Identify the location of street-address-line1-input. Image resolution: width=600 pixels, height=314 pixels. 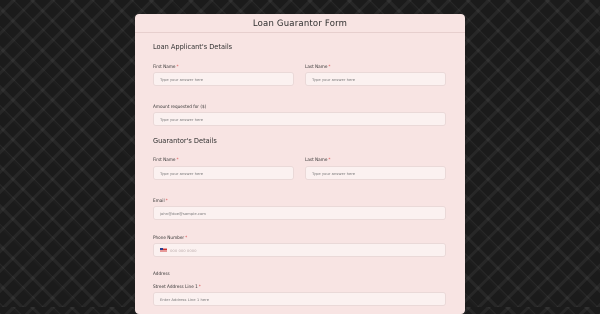
(299, 299).